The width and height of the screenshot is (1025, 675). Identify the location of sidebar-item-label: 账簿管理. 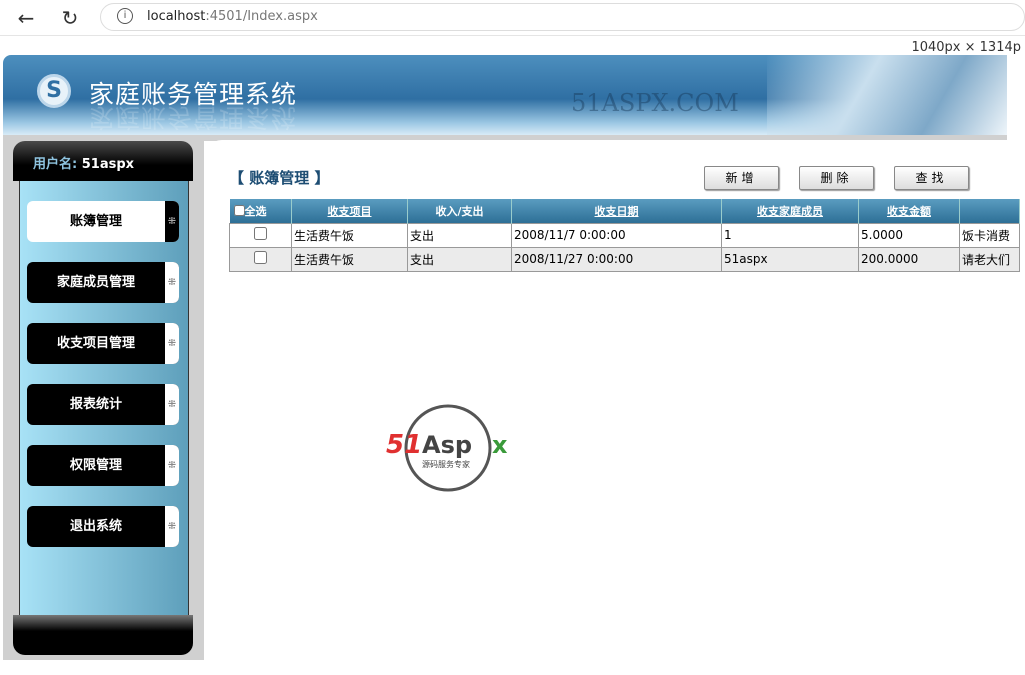
(95, 221).